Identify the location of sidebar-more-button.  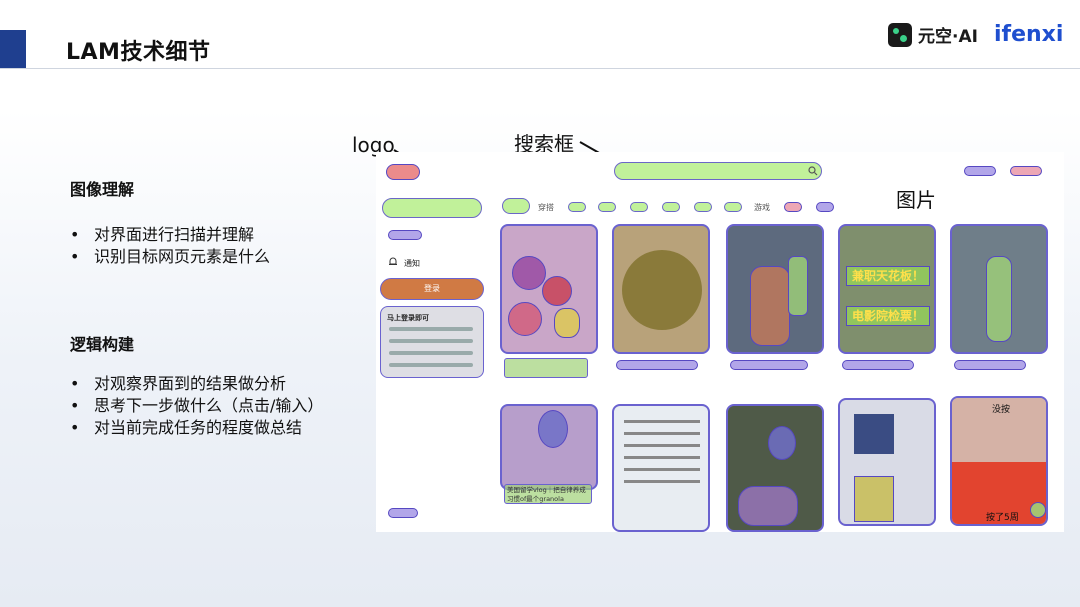
(403, 513).